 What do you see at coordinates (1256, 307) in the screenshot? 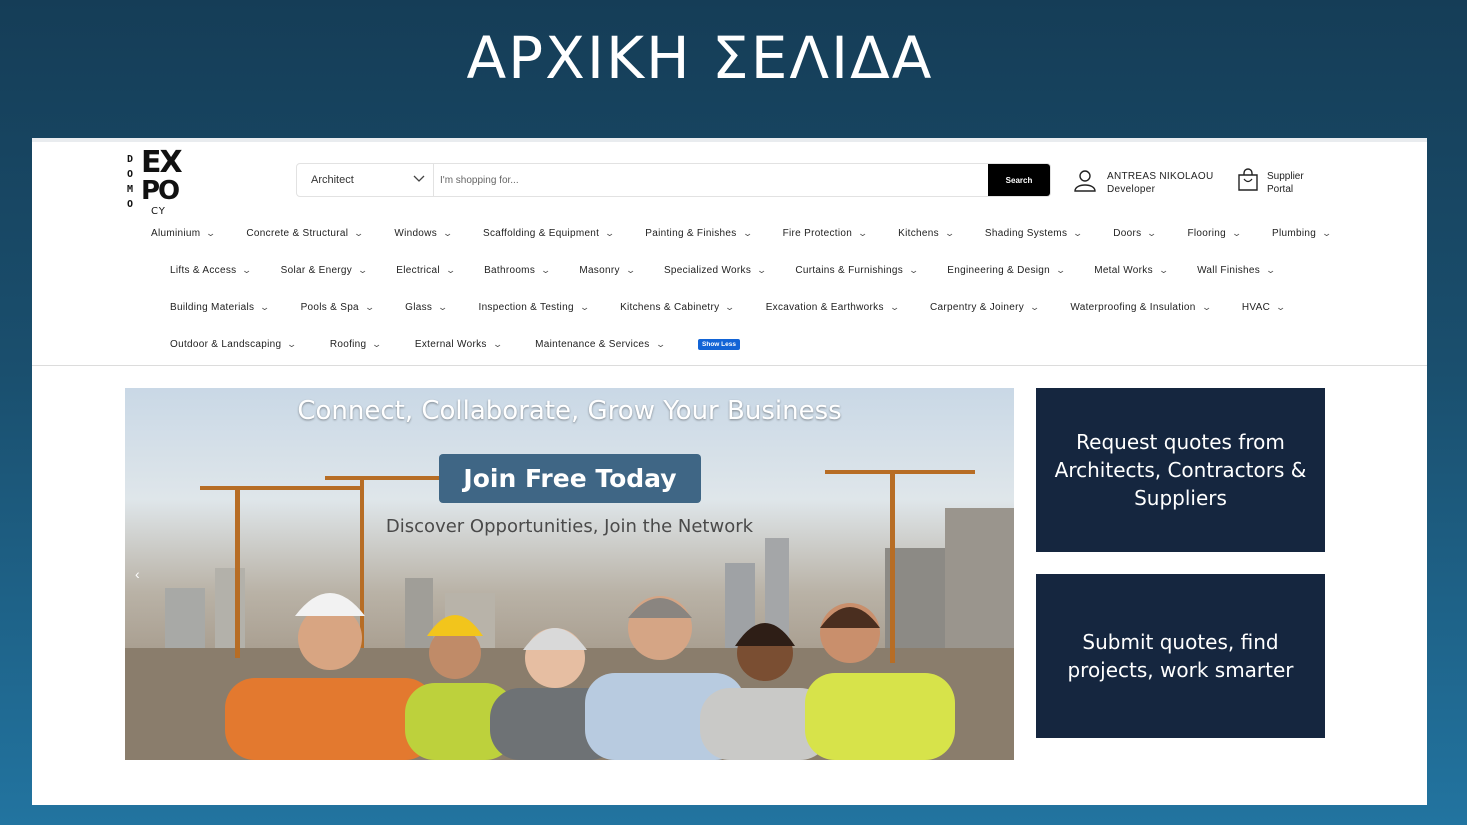
I see `nav-label: HVAC` at bounding box center [1256, 307].